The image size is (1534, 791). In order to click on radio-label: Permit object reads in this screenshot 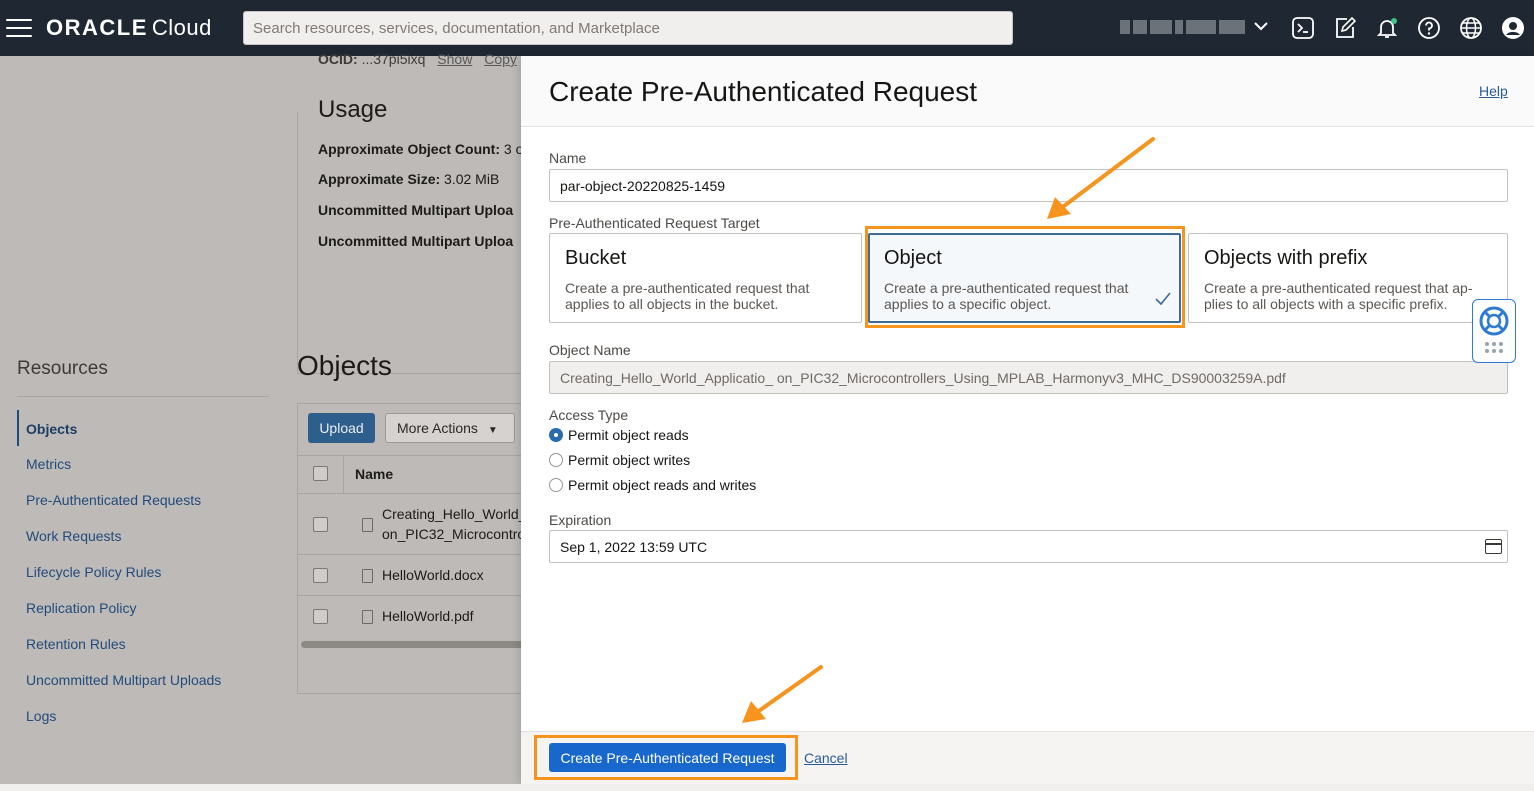, I will do `click(628, 435)`.